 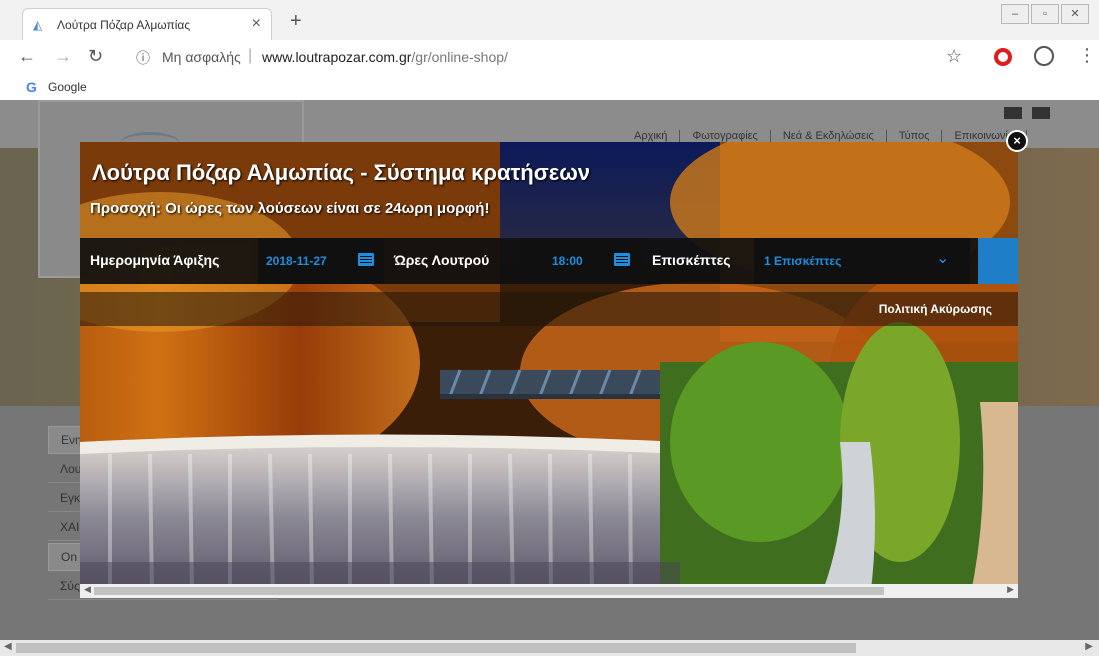 What do you see at coordinates (436, 648) in the screenshot?
I see `scroll-thumb` at bounding box center [436, 648].